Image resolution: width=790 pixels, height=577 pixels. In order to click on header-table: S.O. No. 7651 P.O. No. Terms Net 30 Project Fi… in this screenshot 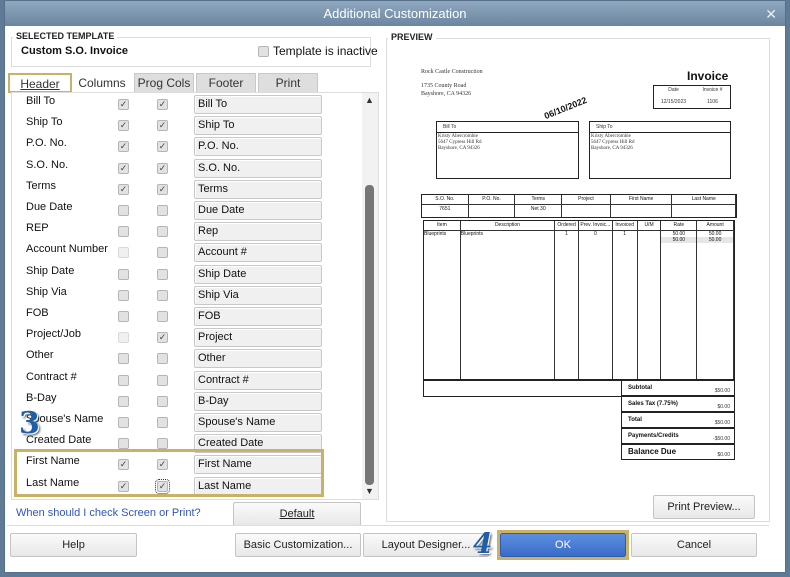, I will do `click(579, 206)`.